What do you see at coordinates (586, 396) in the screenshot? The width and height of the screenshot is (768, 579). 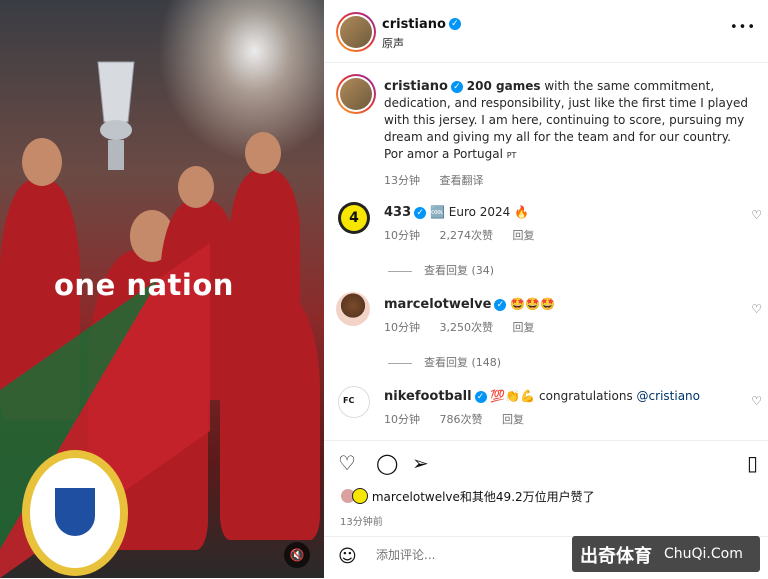 I see `comment-text: congratulations` at bounding box center [586, 396].